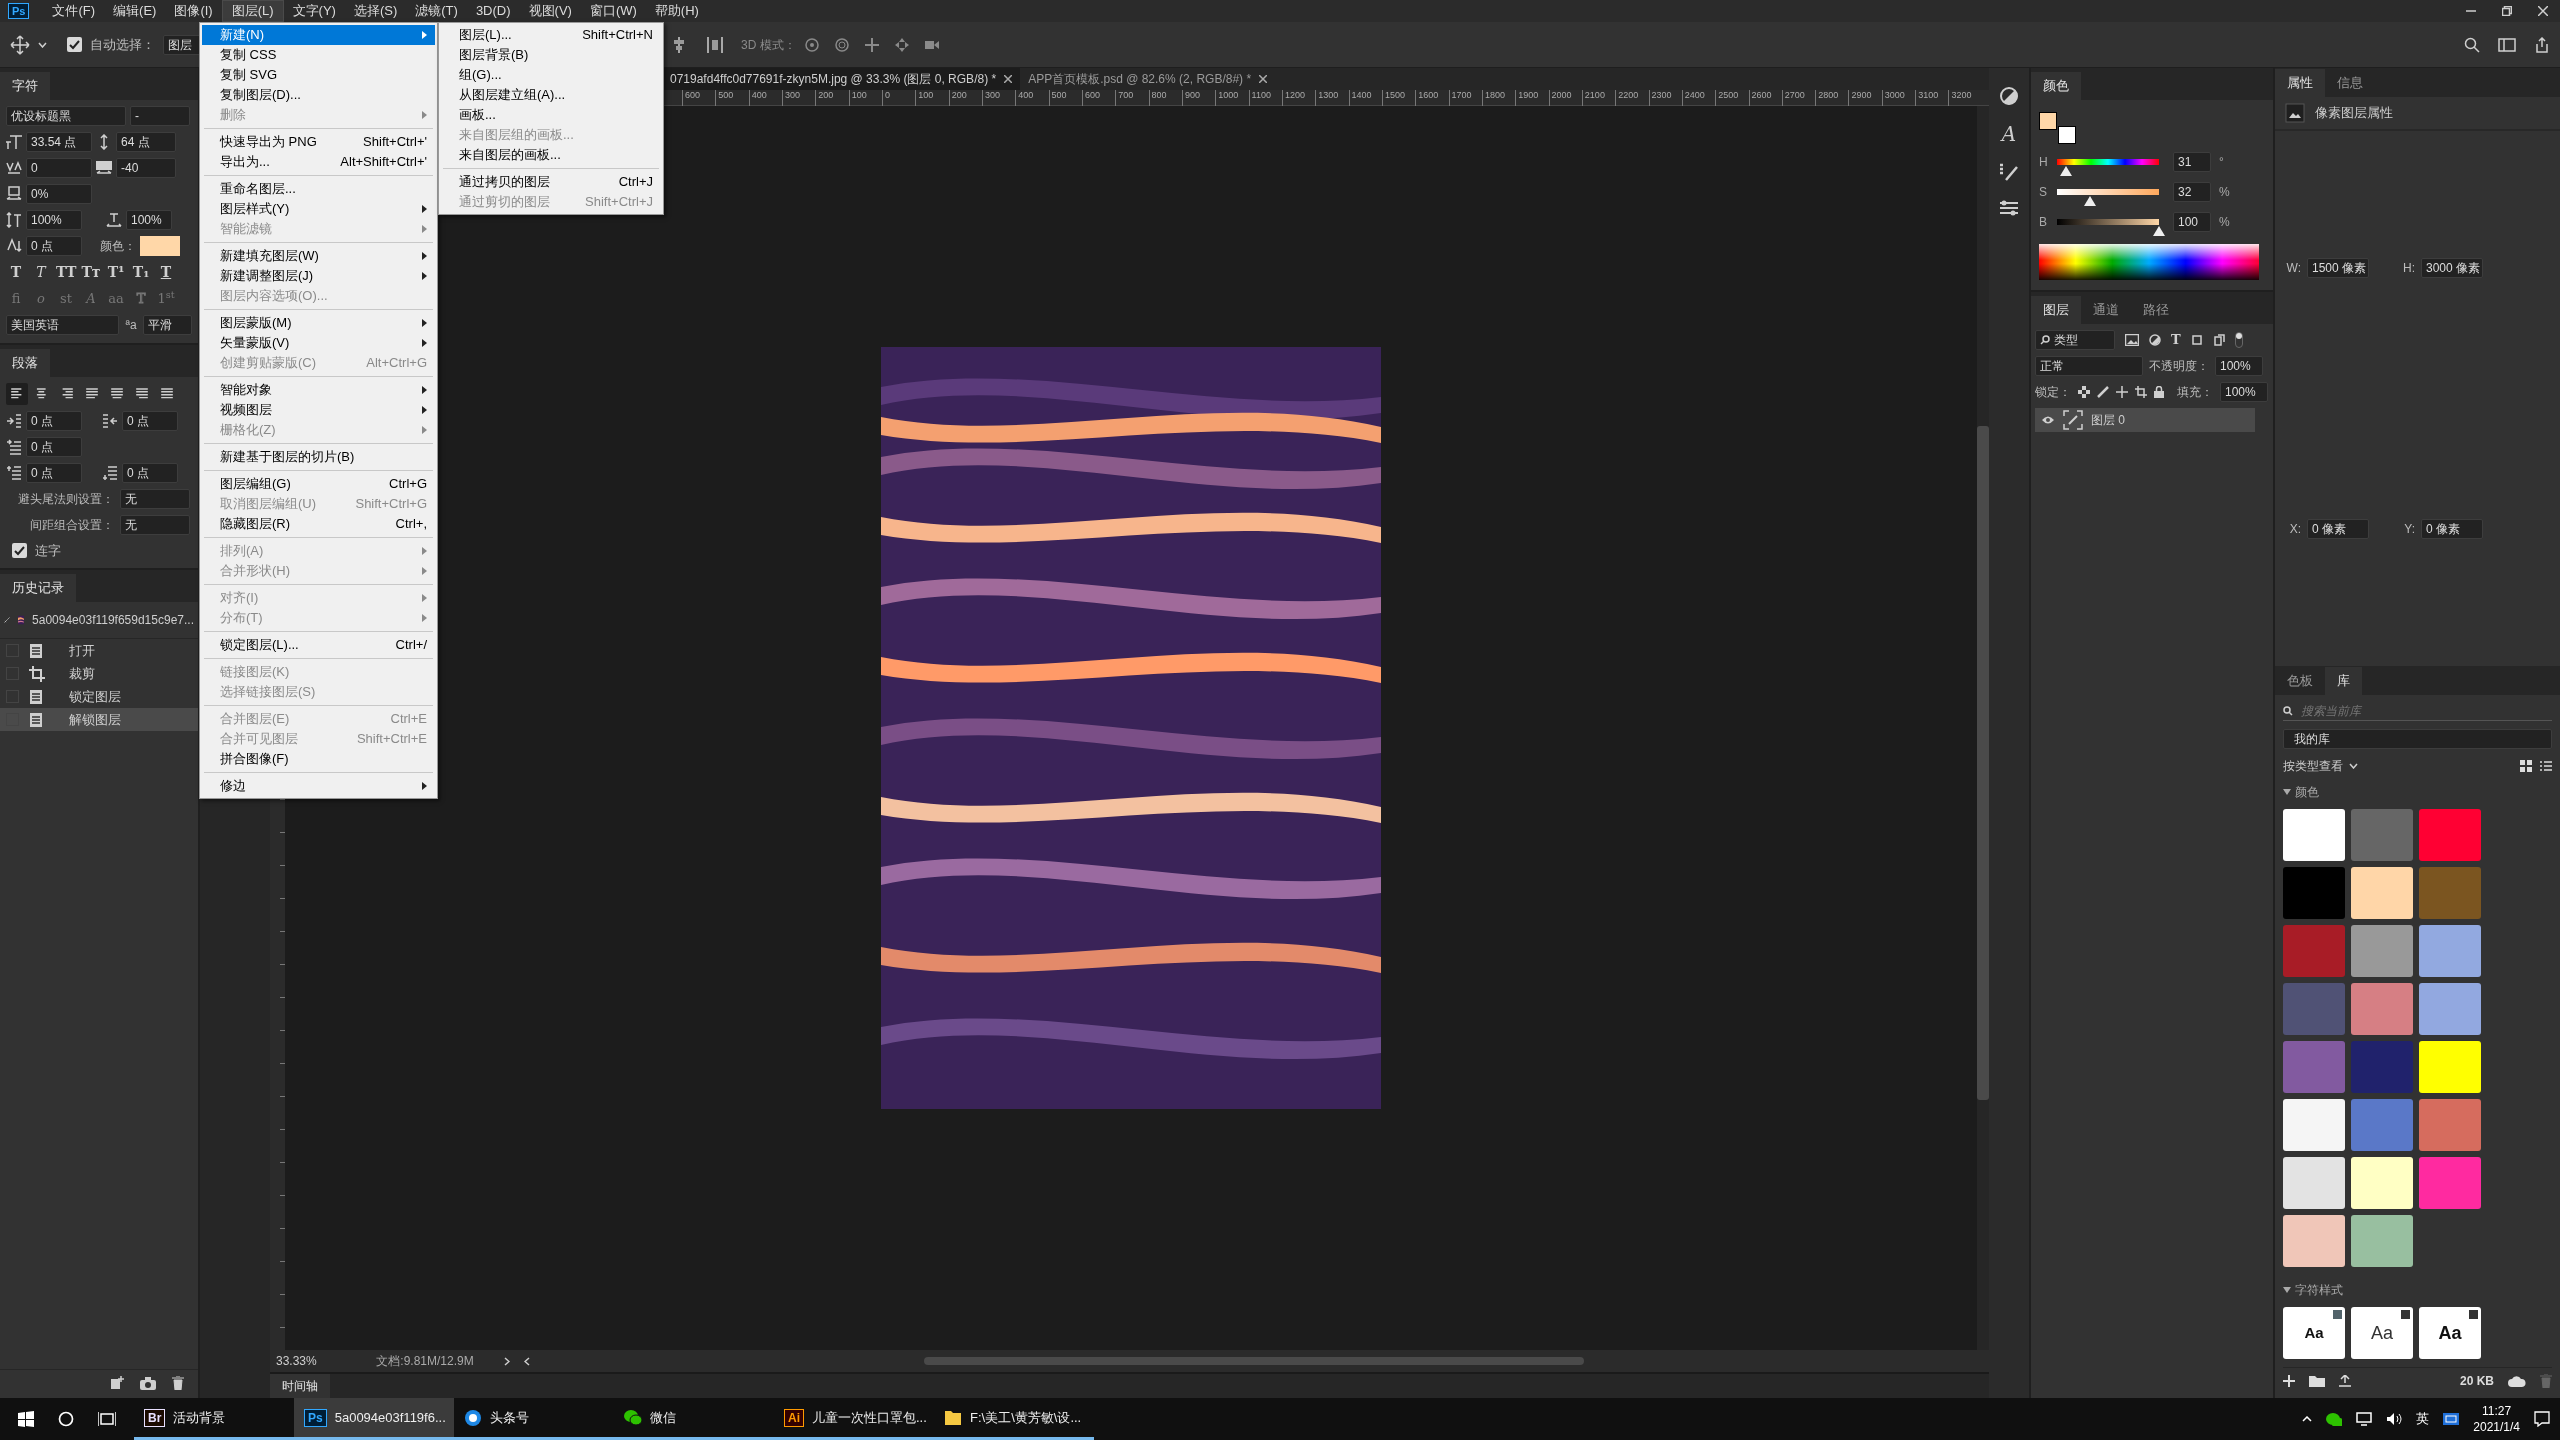 The image size is (2560, 1440). What do you see at coordinates (2350, 83) in the screenshot?
I see `panel-tab: 信息` at bounding box center [2350, 83].